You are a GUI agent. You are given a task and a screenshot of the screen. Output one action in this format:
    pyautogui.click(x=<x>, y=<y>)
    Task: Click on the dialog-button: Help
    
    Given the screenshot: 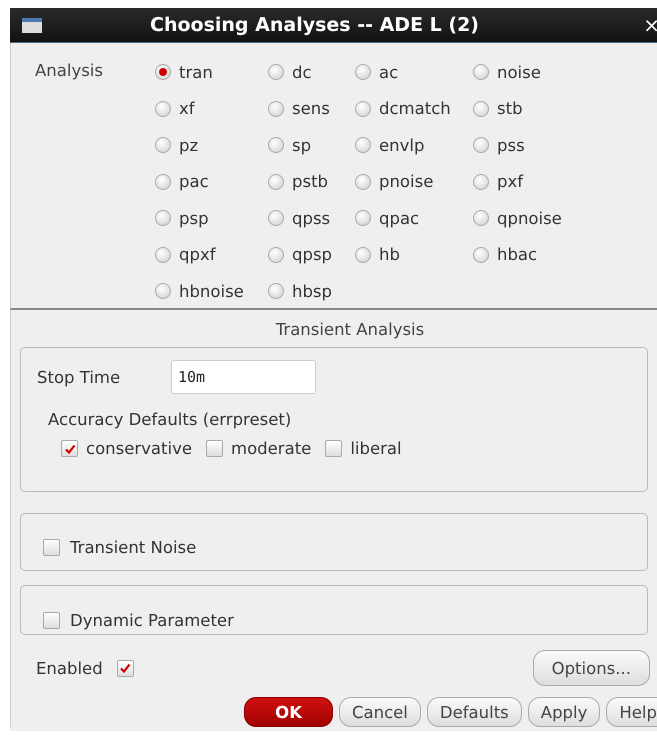 What is the action you would take?
    pyautogui.click(x=631, y=712)
    